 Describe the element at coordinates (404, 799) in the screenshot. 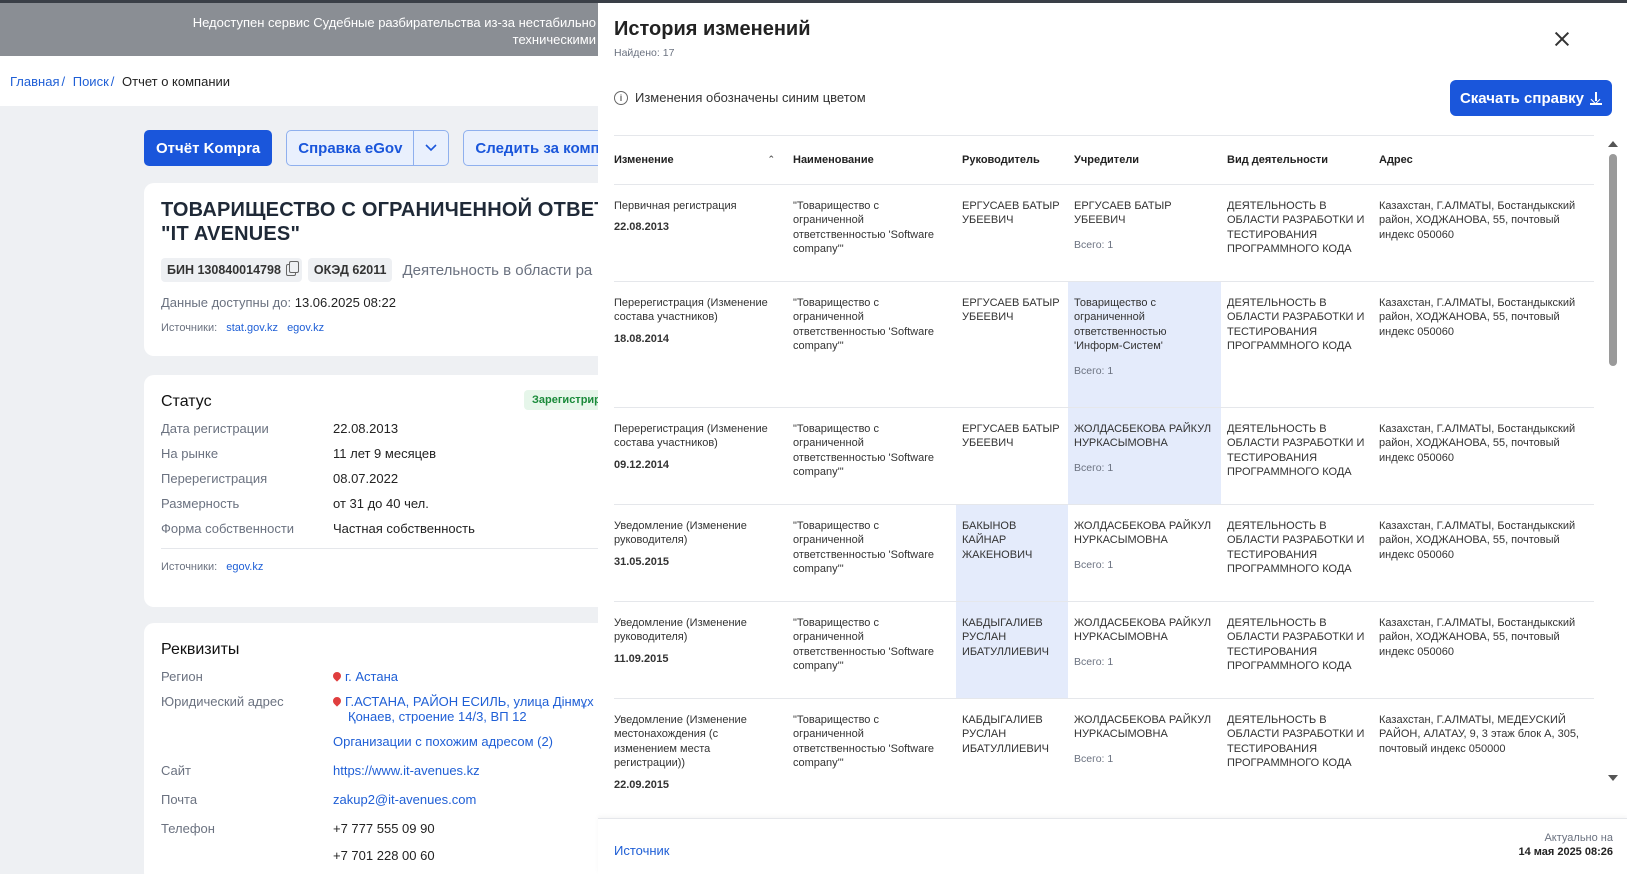

I see `mail-link: zakup2@it-avenues.com` at that location.